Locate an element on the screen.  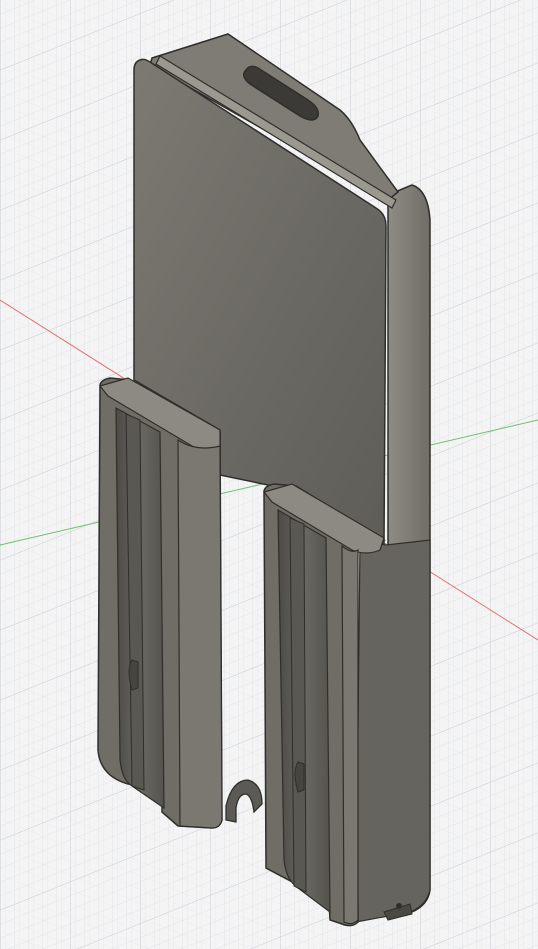
bottom-hole is located at coordinates (399, 906).